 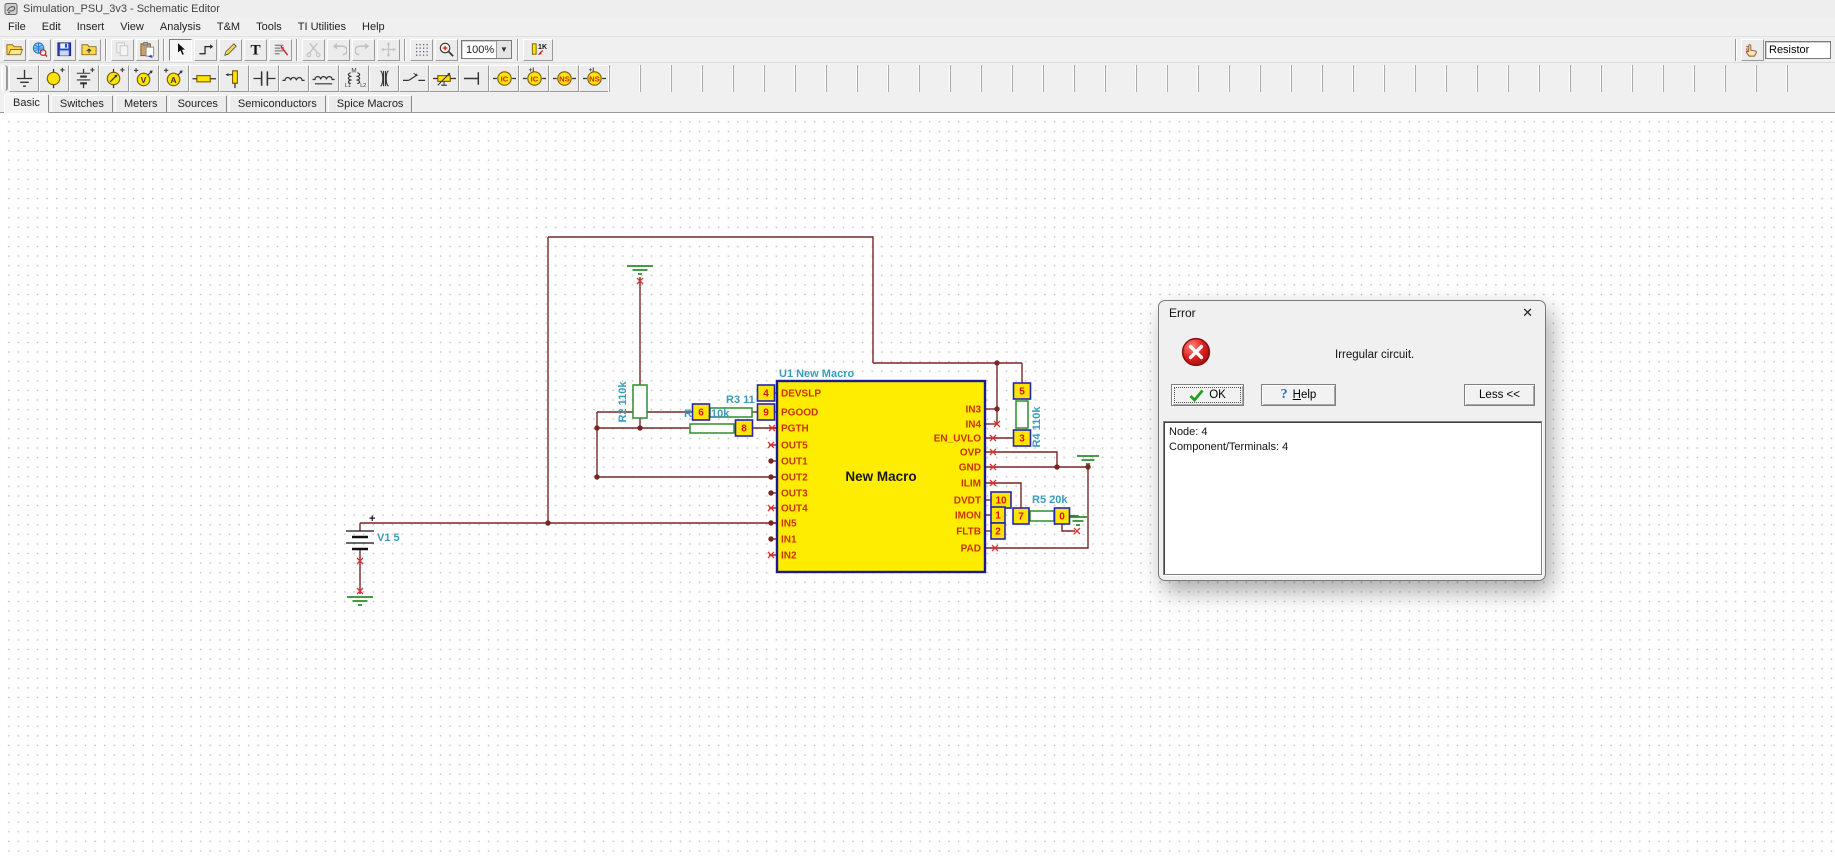 I want to click on component-r3, so click(x=731, y=412).